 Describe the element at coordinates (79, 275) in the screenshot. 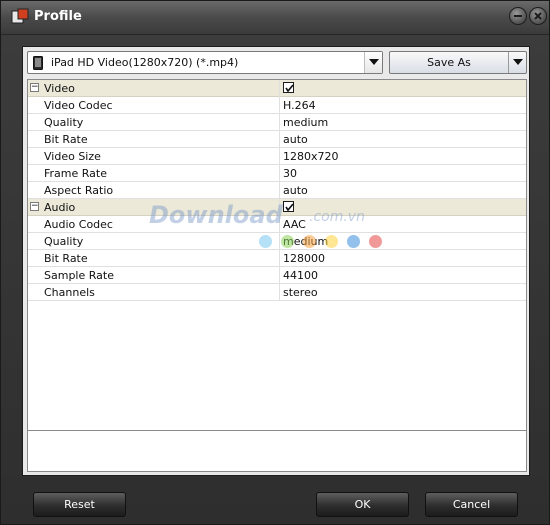

I see `property-name: Sample Rate` at that location.